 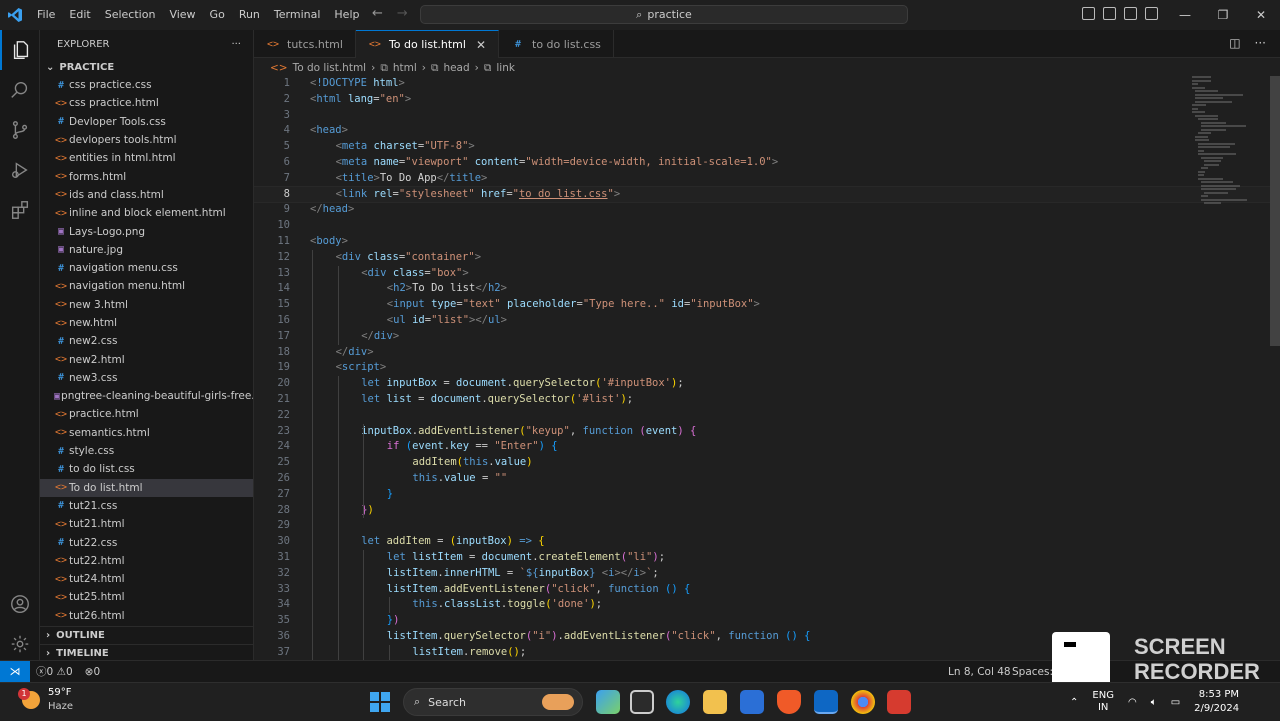 What do you see at coordinates (20, 644) in the screenshot?
I see `manage-gear-icon` at bounding box center [20, 644].